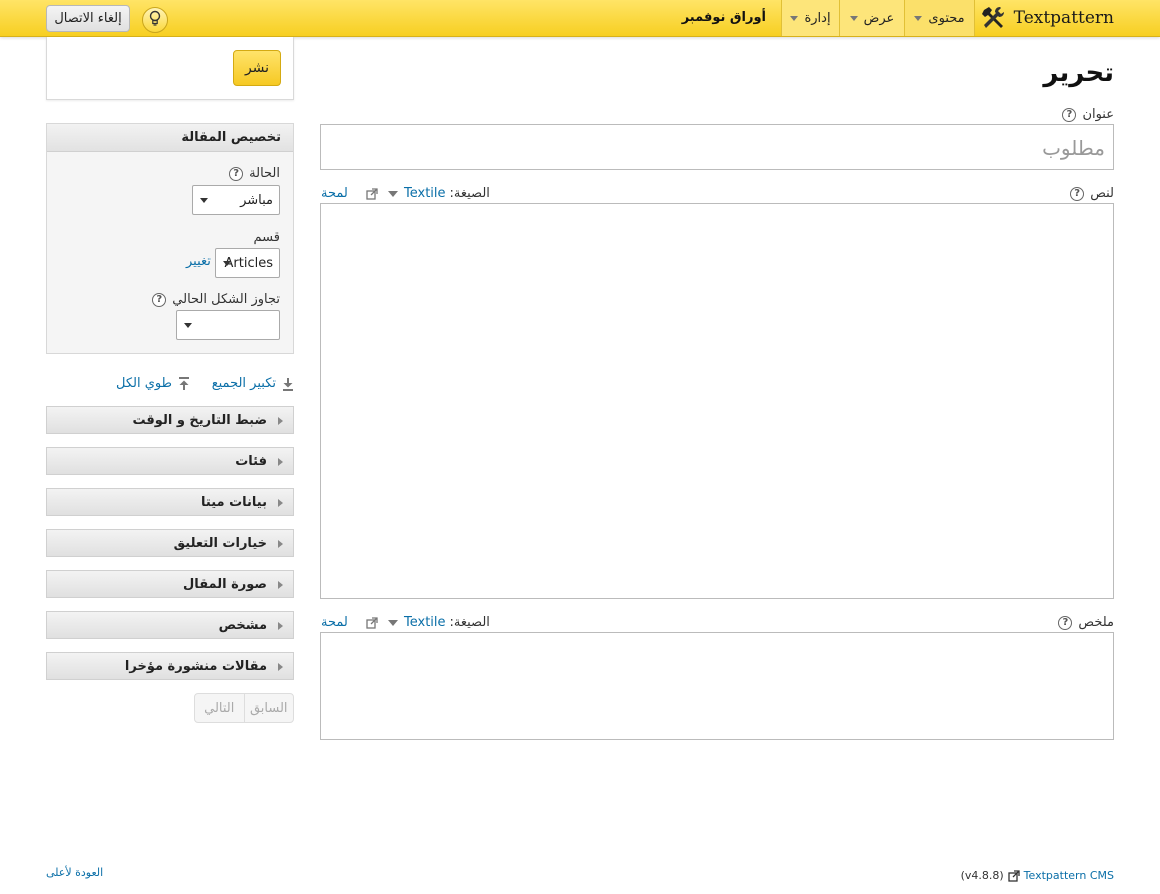 The height and width of the screenshot is (894, 1160). What do you see at coordinates (817, 18) in the screenshot?
I see `nav-admin-label: إدارة` at bounding box center [817, 18].